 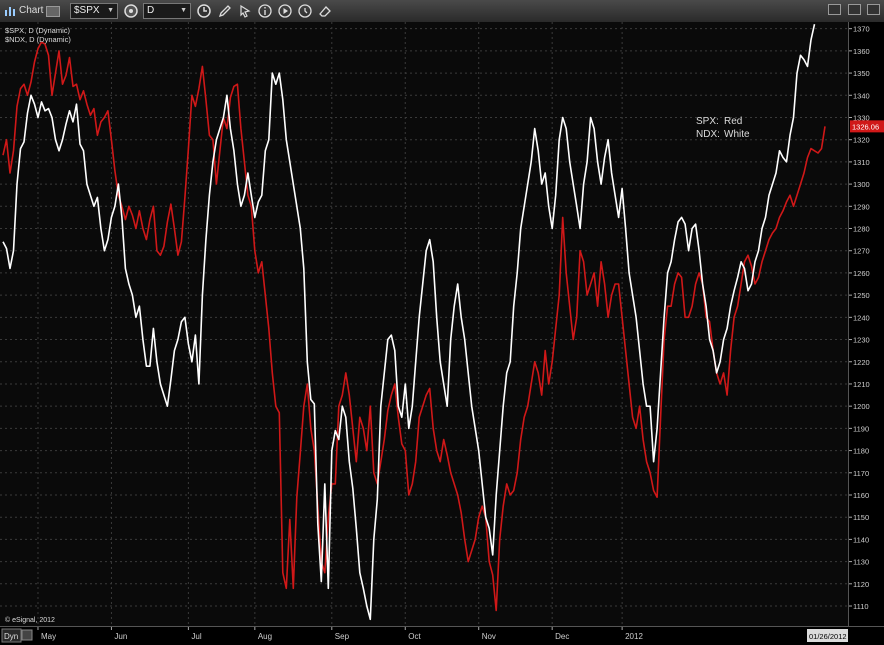 I want to click on study-label-ndx: $NDX, D (Dynamic), so click(x=38, y=39).